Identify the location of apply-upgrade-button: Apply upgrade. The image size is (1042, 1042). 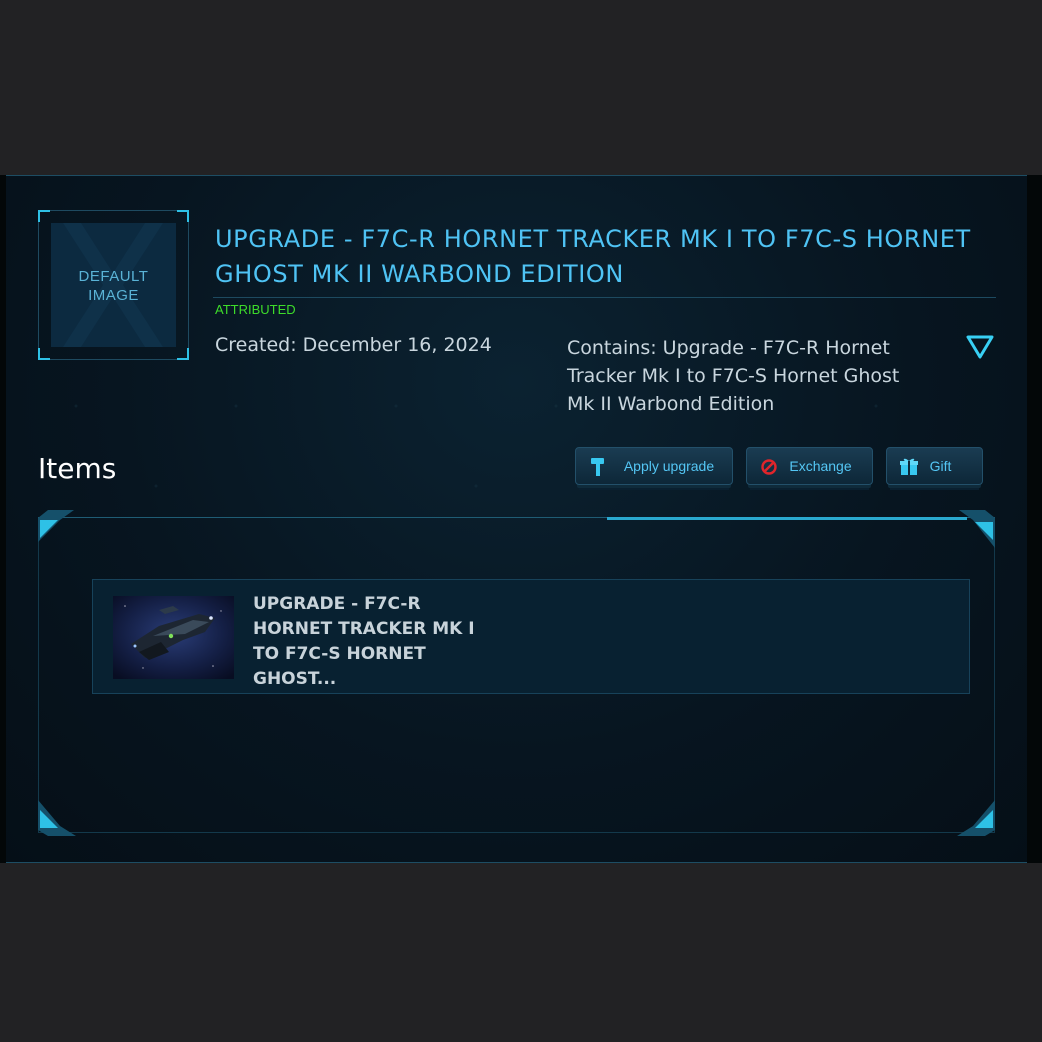
(654, 466).